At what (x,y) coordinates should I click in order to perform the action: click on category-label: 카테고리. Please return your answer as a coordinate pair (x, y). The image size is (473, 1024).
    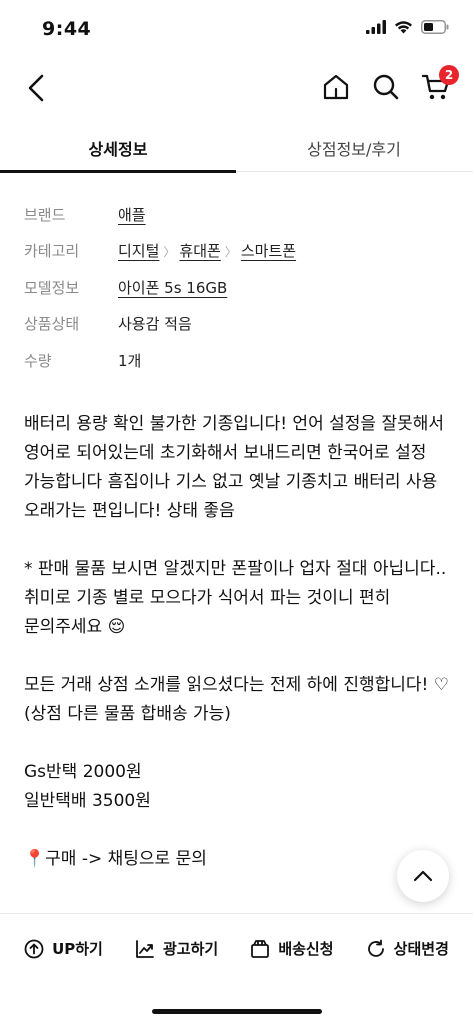
    Looking at the image, I should click on (52, 251).